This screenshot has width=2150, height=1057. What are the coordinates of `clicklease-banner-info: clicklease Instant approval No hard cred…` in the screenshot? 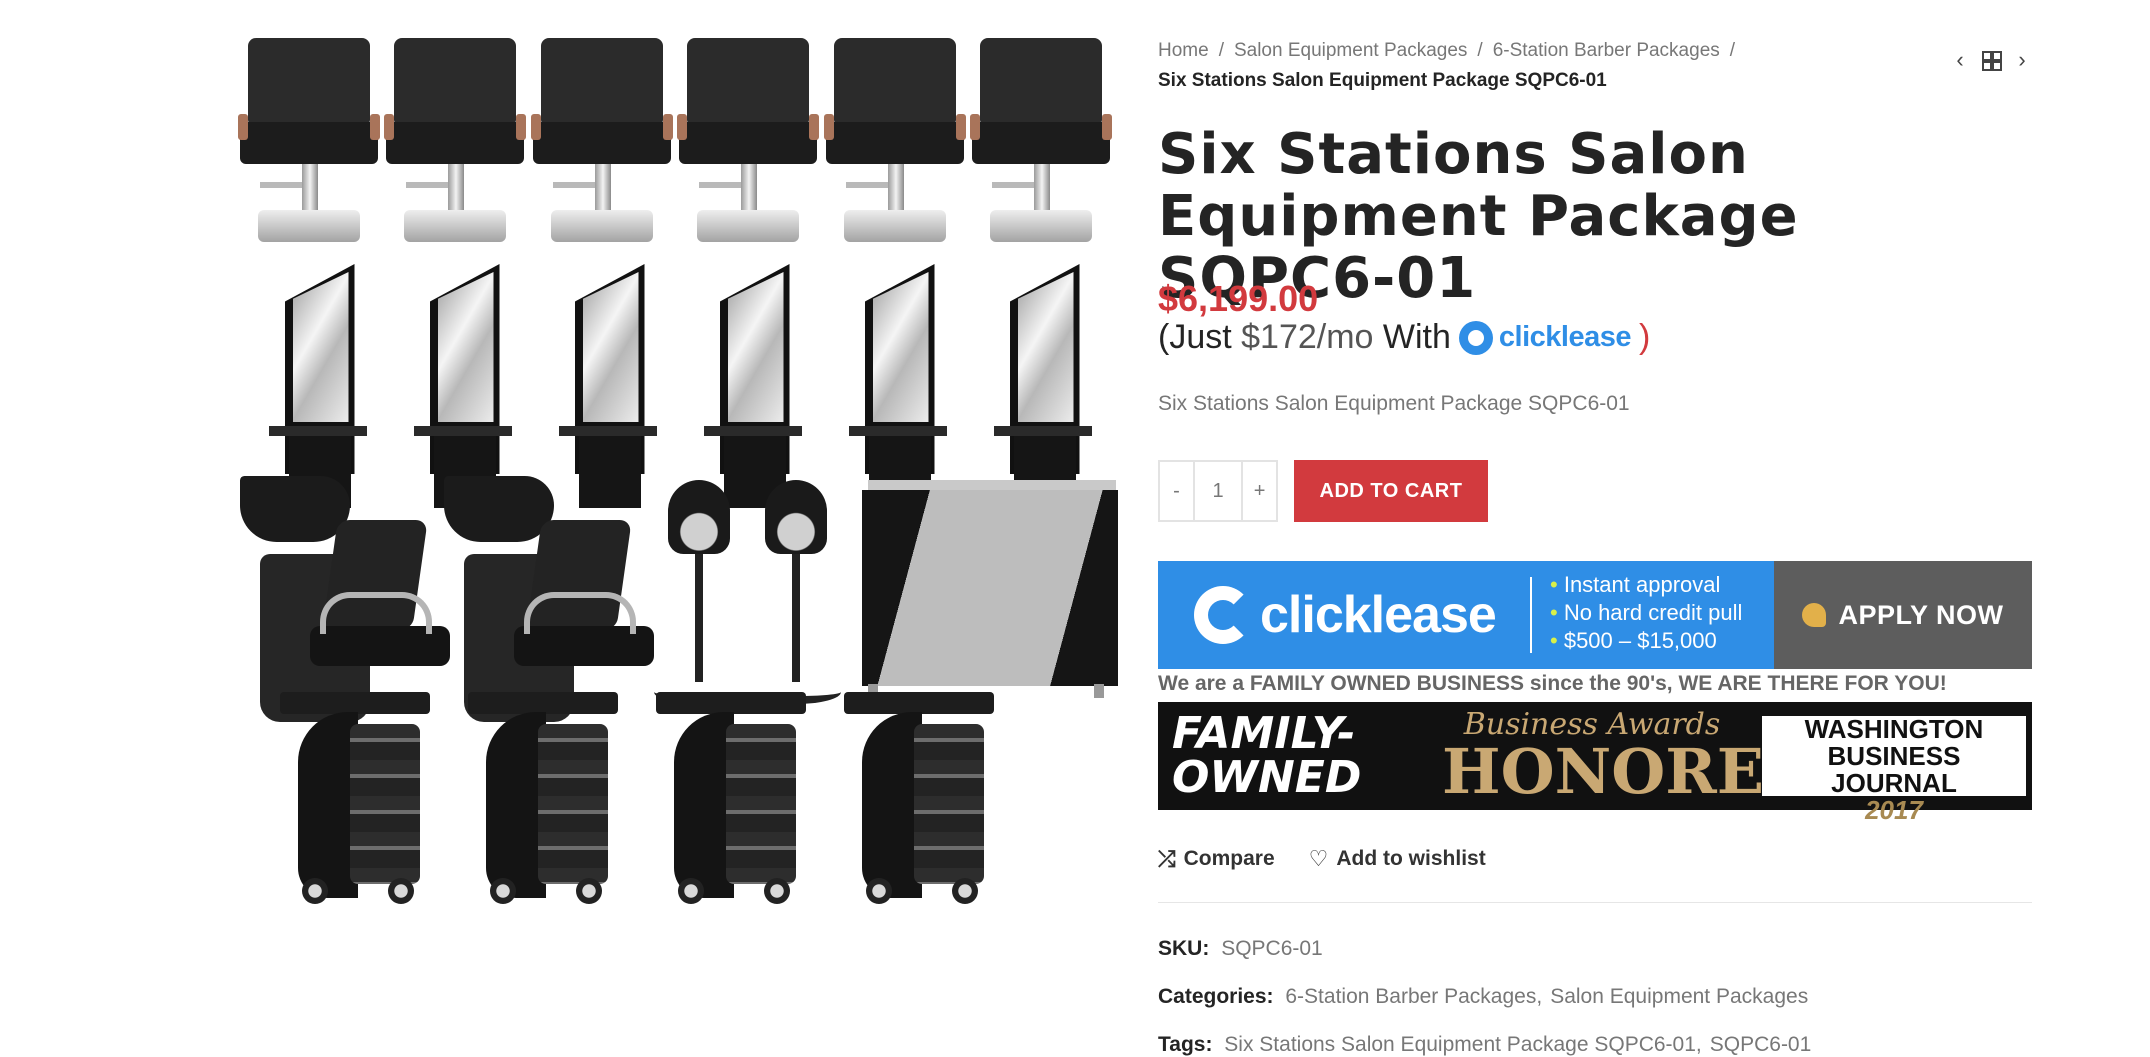 It's located at (1466, 615).